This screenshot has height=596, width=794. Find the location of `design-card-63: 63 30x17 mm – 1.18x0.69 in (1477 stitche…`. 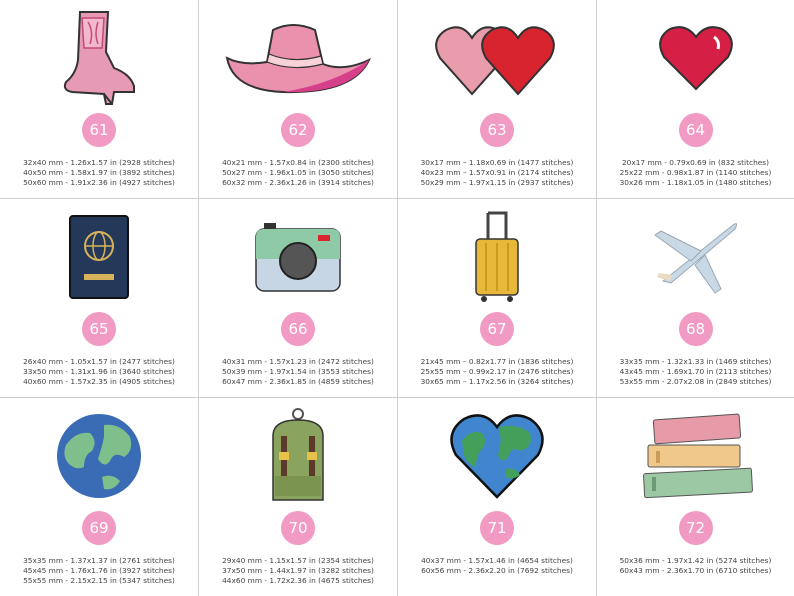

design-card-63: 63 30x17 mm – 1.18x0.69 in (1477 stitche… is located at coordinates (497, 99).